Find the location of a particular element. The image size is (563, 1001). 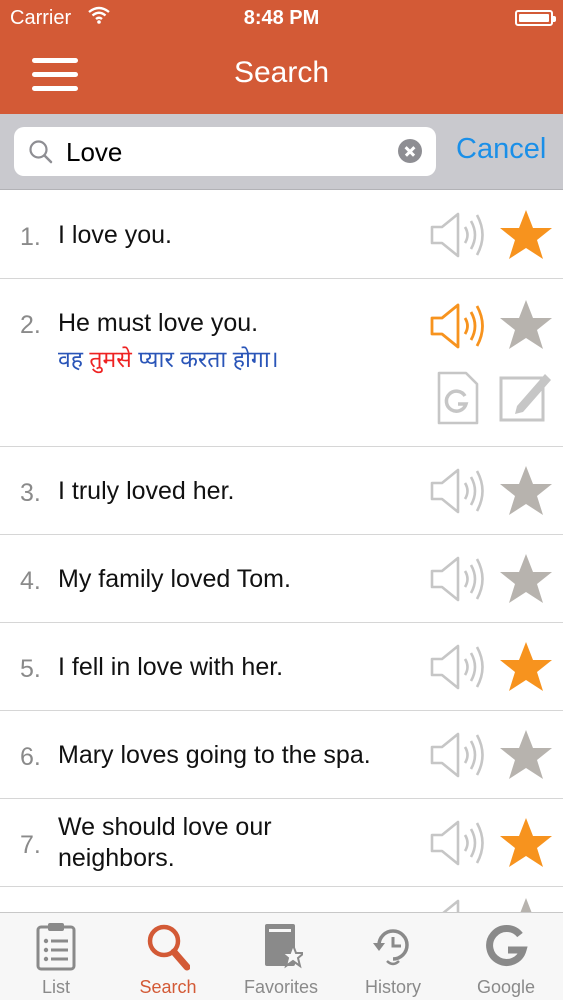

list-item: 4. My family loved Tom. is located at coordinates (281, 578).